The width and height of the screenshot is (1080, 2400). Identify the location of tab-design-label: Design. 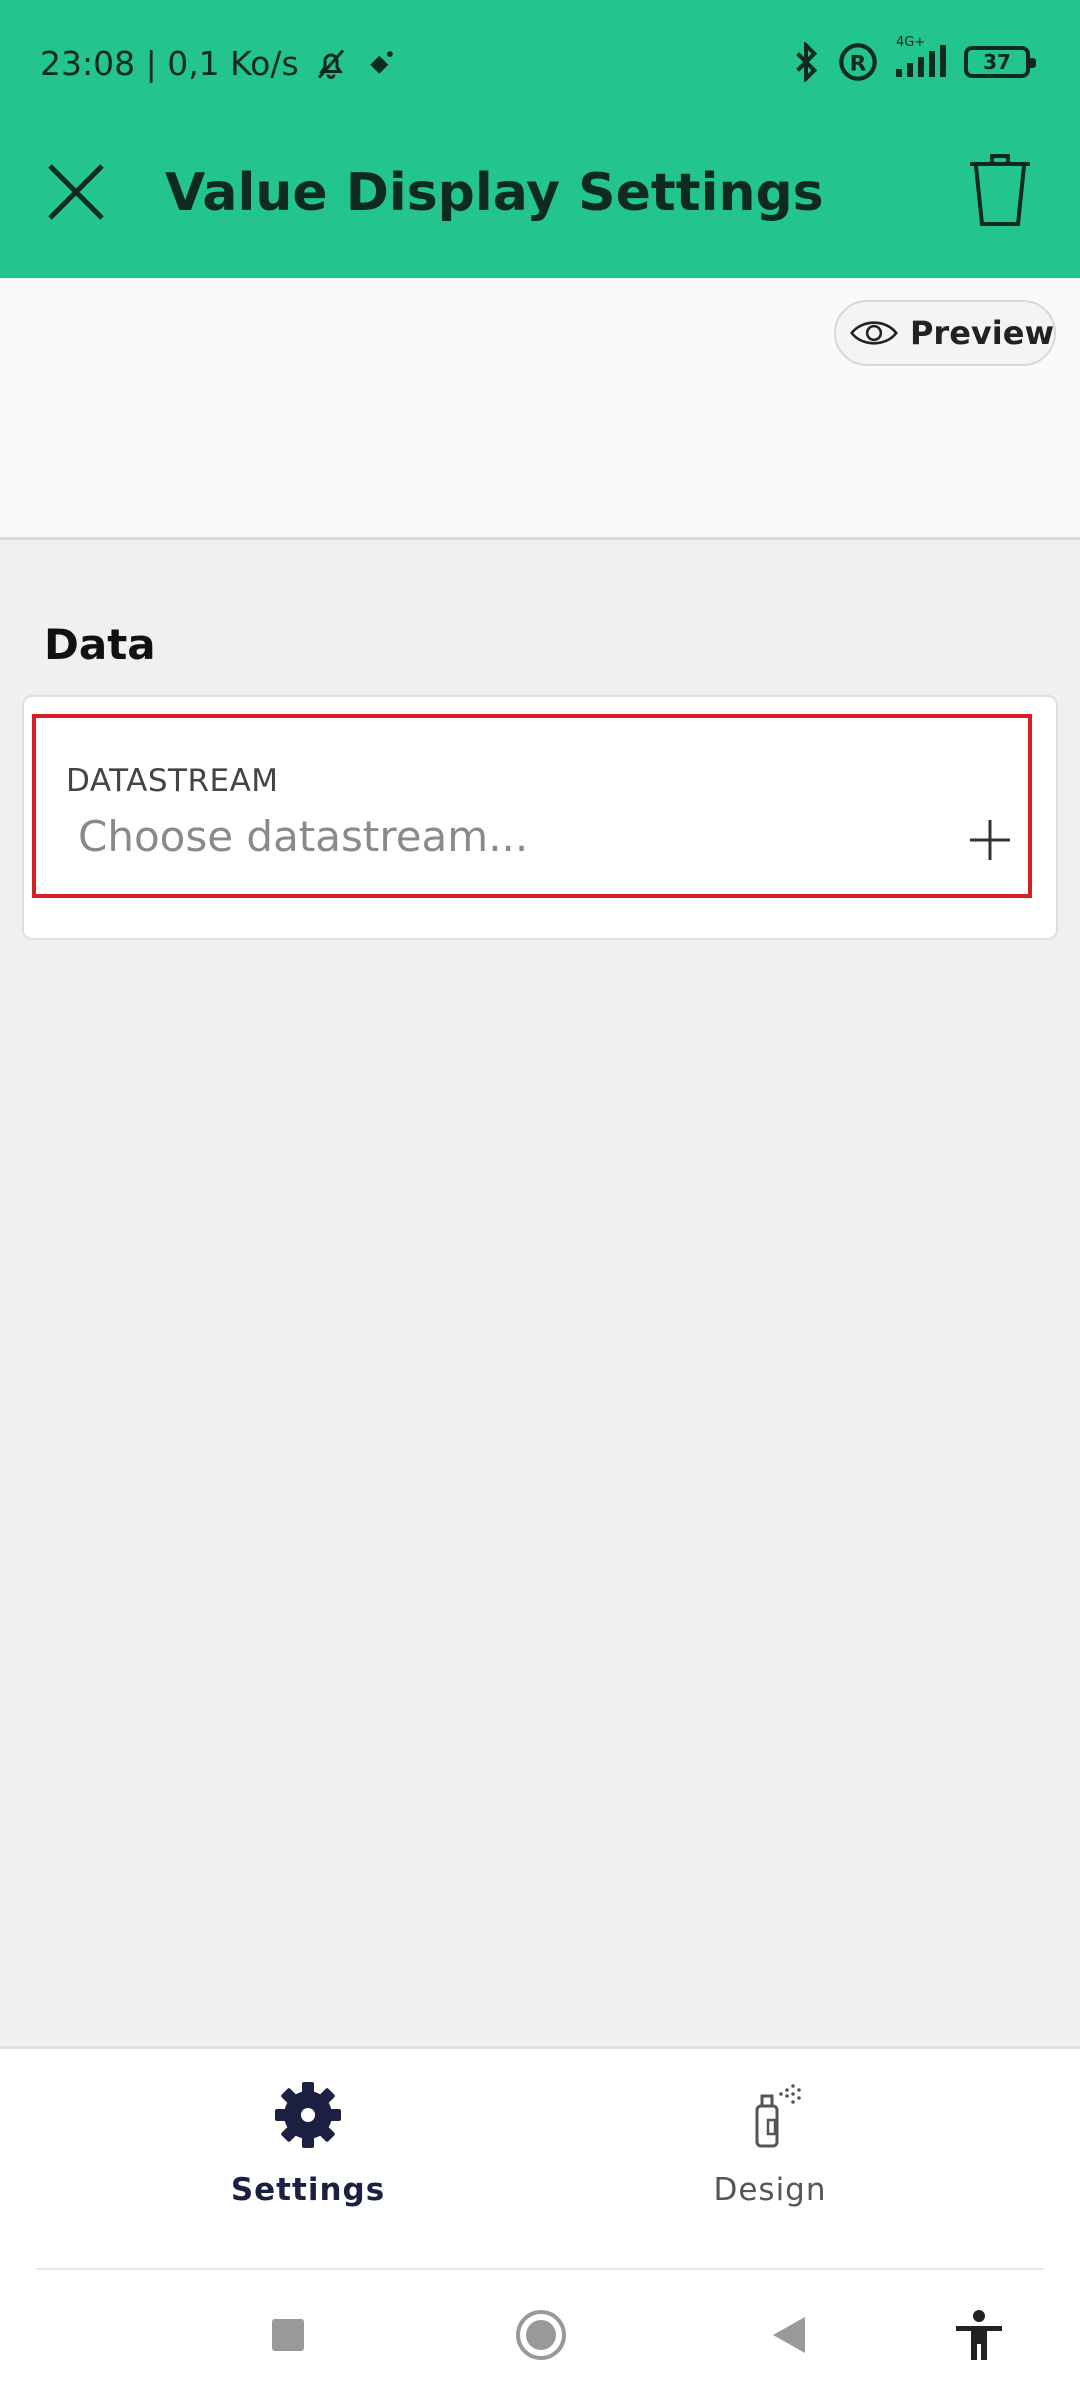
(770, 2190).